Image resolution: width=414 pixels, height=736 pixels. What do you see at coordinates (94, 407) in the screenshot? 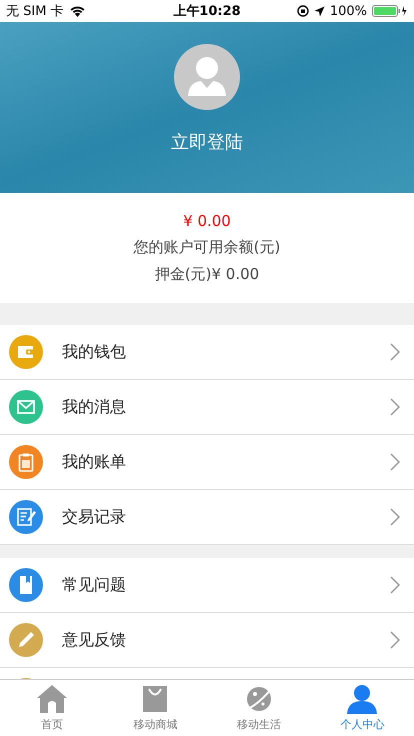
I see `menu-label: 我的消息` at bounding box center [94, 407].